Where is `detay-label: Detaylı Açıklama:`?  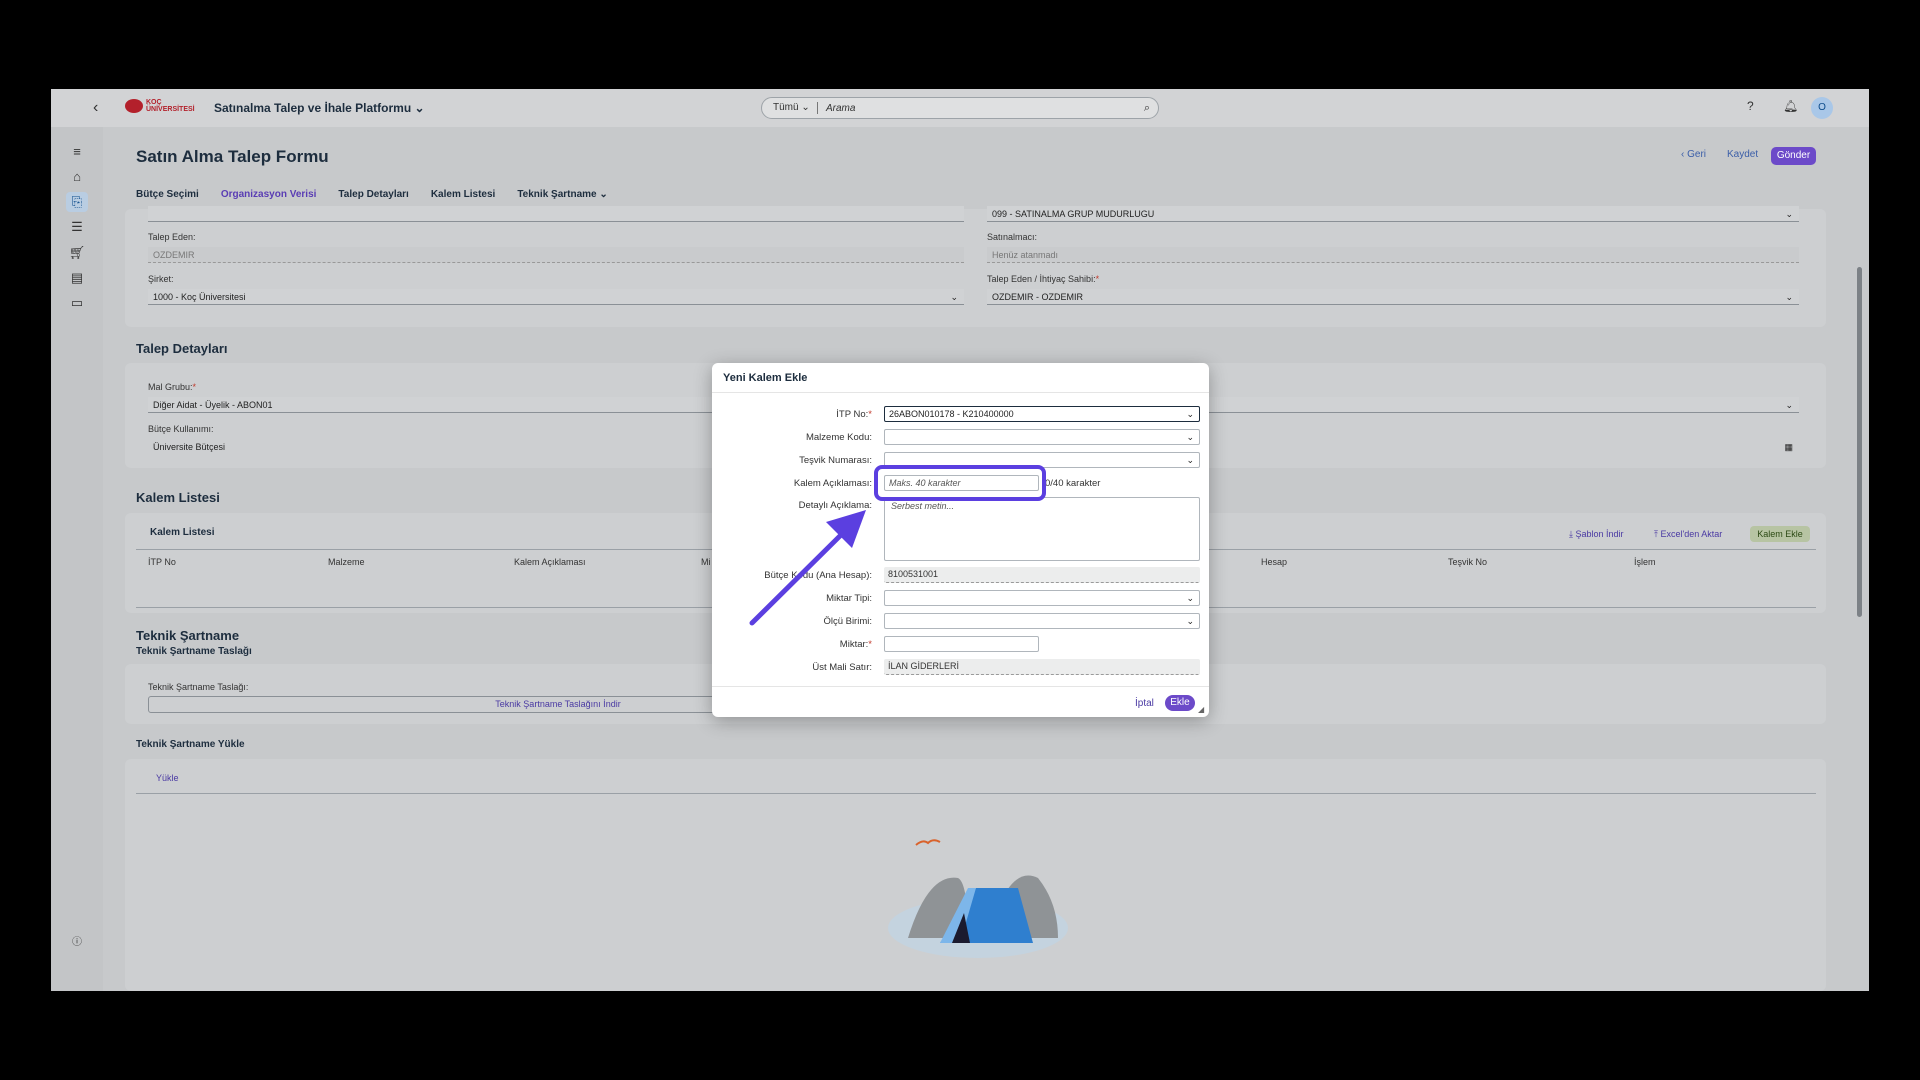
detay-label: Detaylı Açıklama: is located at coordinates (835, 505).